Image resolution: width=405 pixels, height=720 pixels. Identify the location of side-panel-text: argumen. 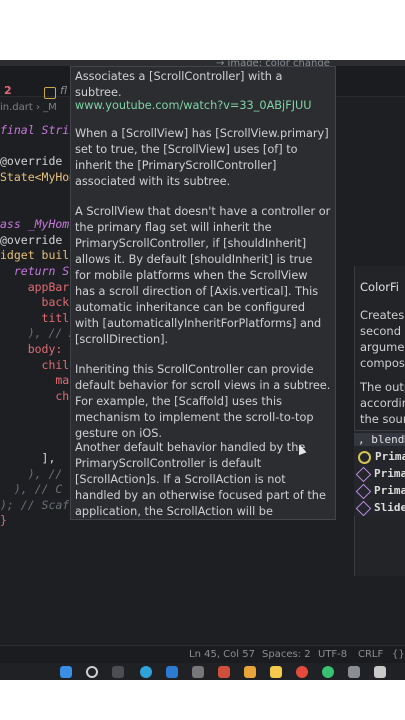
(382, 347).